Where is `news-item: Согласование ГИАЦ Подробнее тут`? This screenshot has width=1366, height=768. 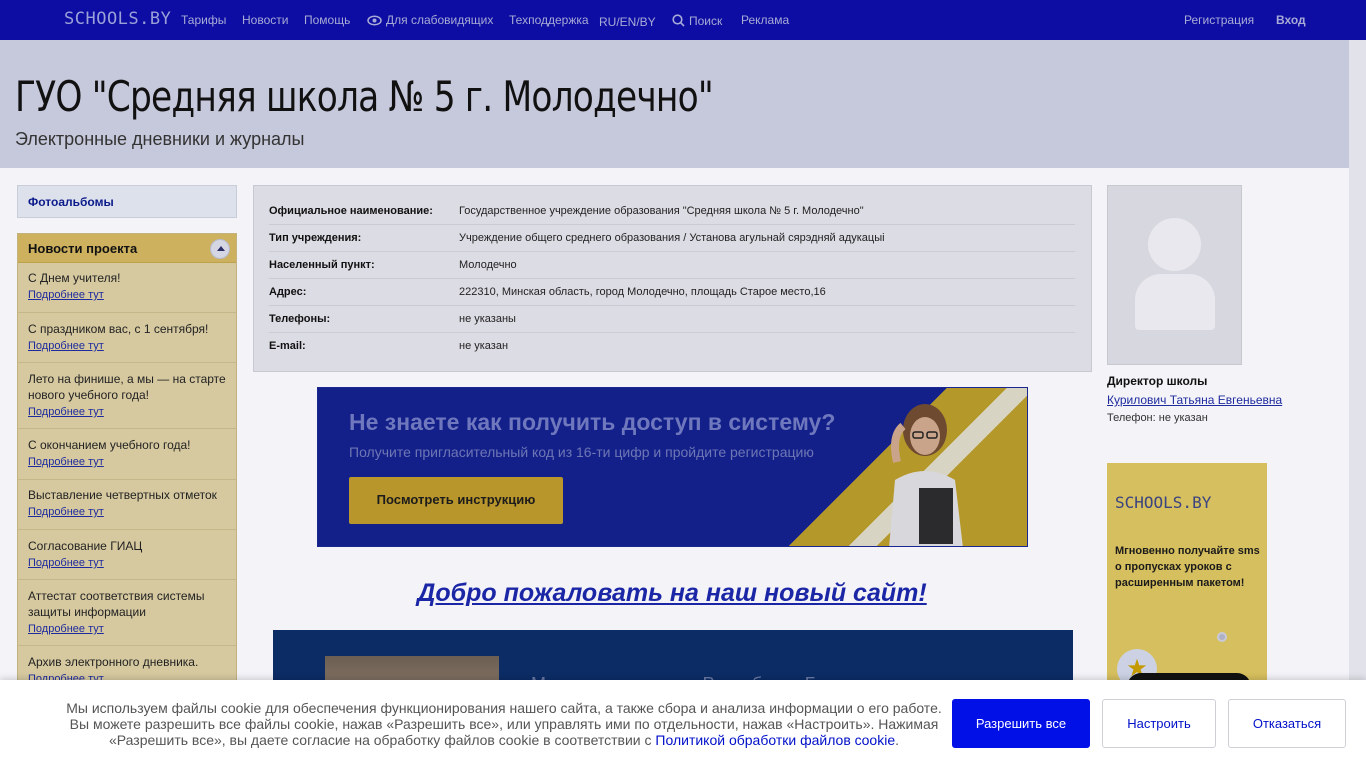 news-item: Согласование ГИАЦ Подробнее тут is located at coordinates (129, 553).